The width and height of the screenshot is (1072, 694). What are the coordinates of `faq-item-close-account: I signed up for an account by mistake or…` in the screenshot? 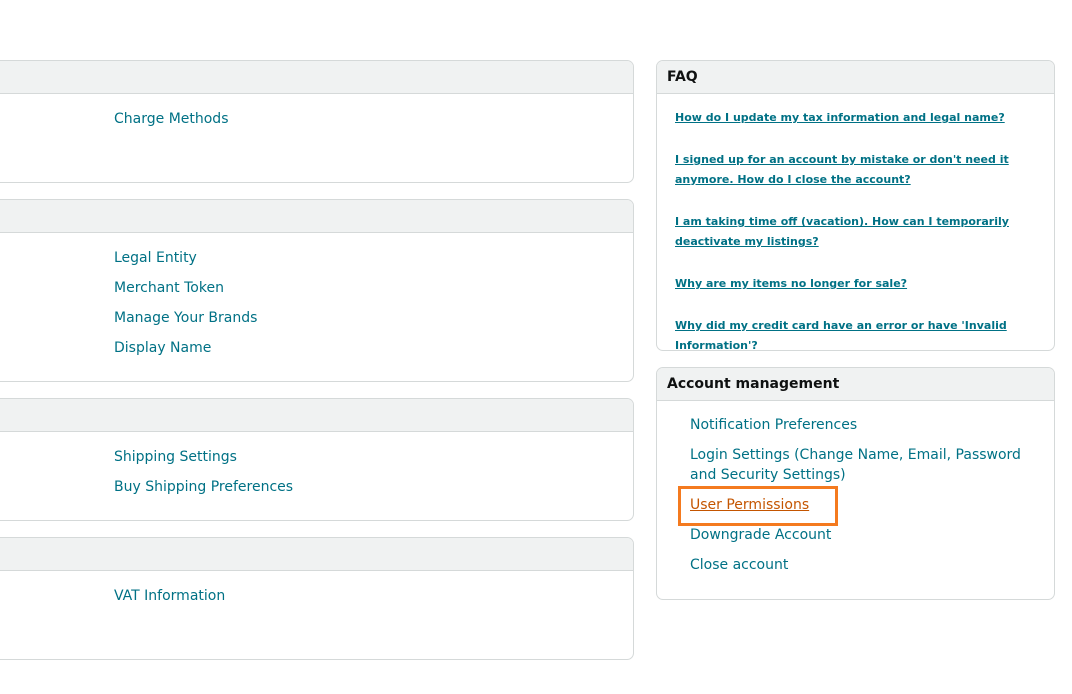 It's located at (856, 170).